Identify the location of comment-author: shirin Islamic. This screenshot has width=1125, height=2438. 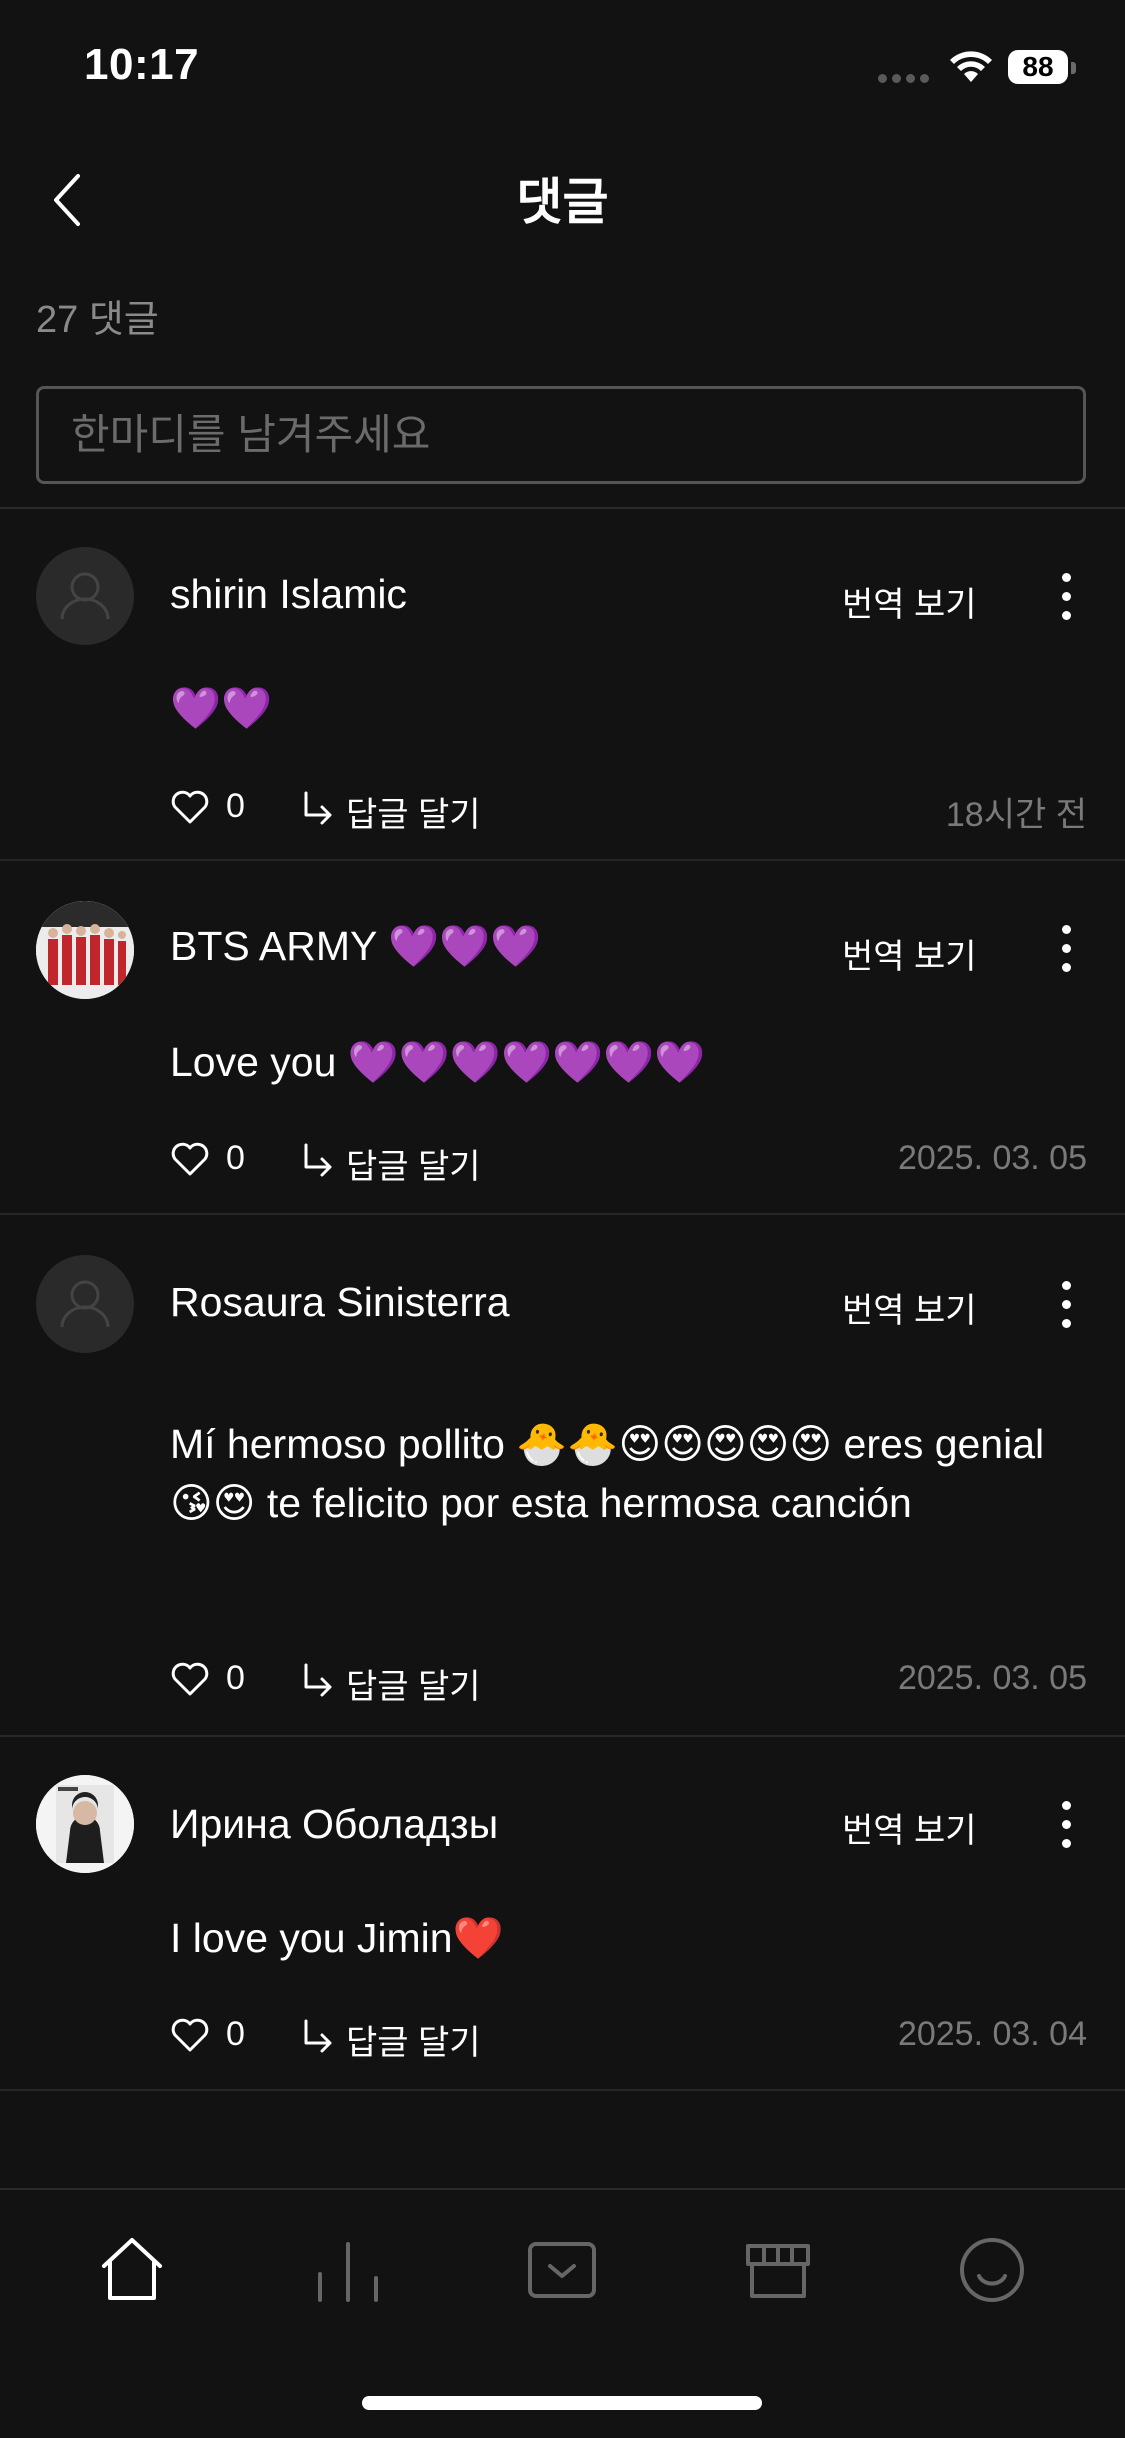
(288, 594).